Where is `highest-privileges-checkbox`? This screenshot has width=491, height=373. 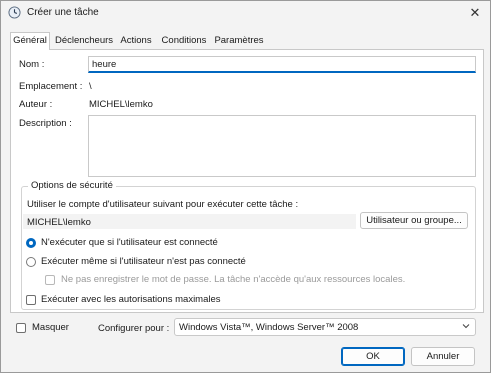
highest-privileges-checkbox is located at coordinates (31, 300).